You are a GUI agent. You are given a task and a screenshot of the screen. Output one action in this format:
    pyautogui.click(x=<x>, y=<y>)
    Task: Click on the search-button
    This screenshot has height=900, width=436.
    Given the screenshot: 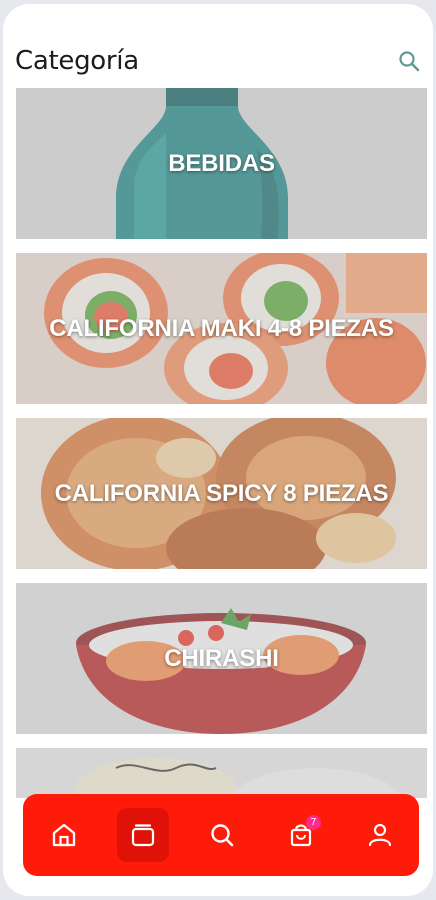 What is the action you would take?
    pyautogui.click(x=409, y=61)
    